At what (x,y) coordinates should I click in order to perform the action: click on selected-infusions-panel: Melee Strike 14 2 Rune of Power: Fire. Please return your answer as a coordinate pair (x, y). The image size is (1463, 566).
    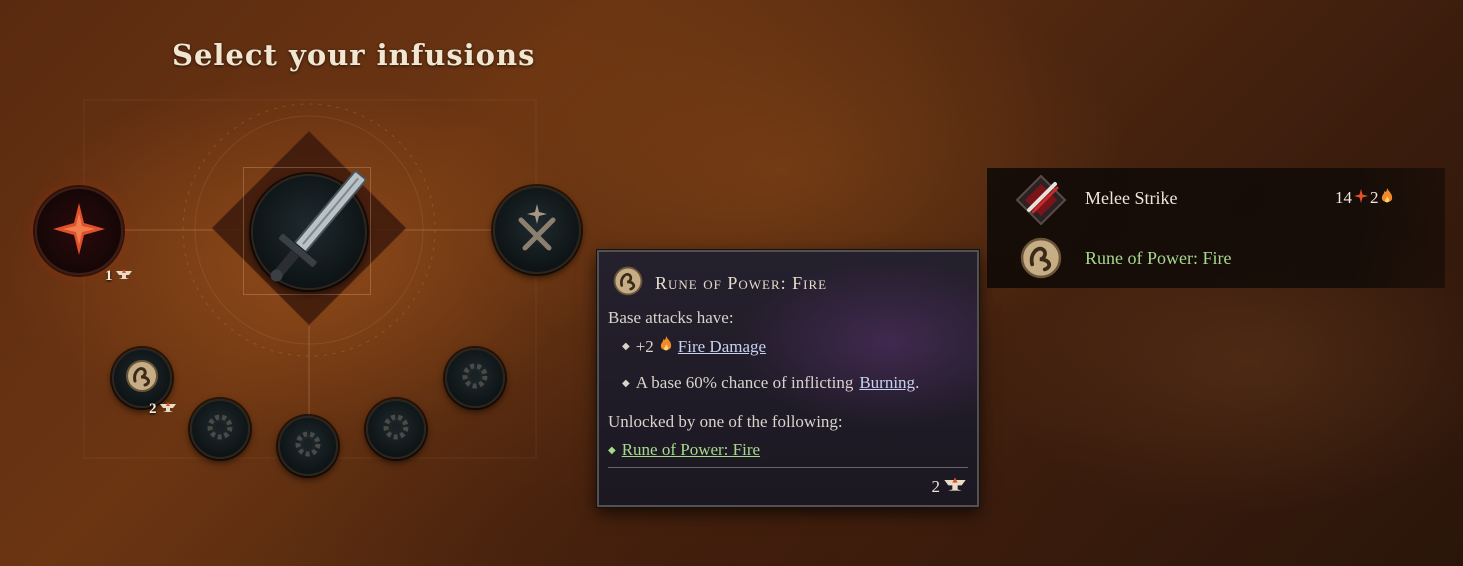
    Looking at the image, I should click on (1216, 228).